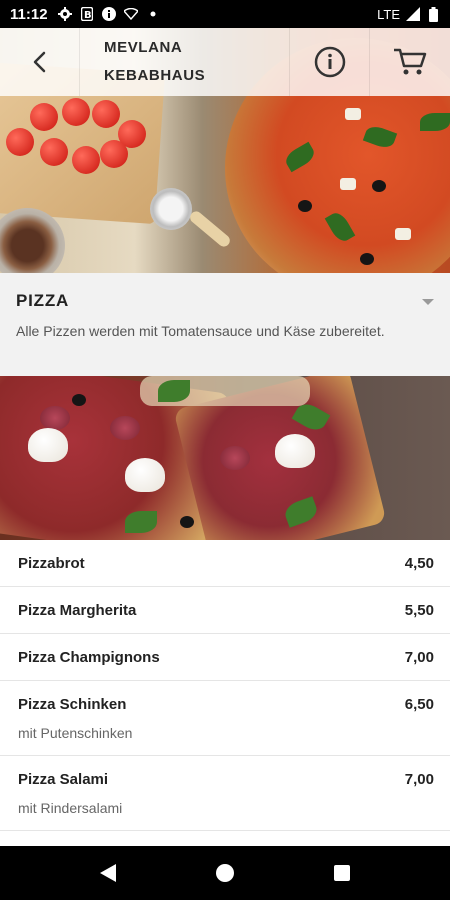 The image size is (450, 900). I want to click on item-name: Pizza Salami, so click(63, 779).